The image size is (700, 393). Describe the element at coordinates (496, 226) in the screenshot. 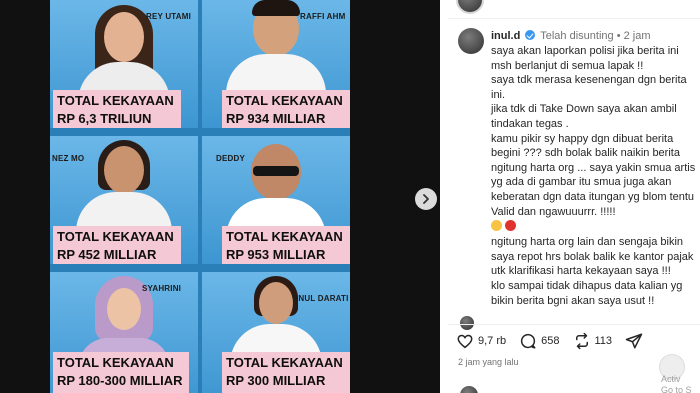

I see `grinning-sweat-emoji-icon` at that location.